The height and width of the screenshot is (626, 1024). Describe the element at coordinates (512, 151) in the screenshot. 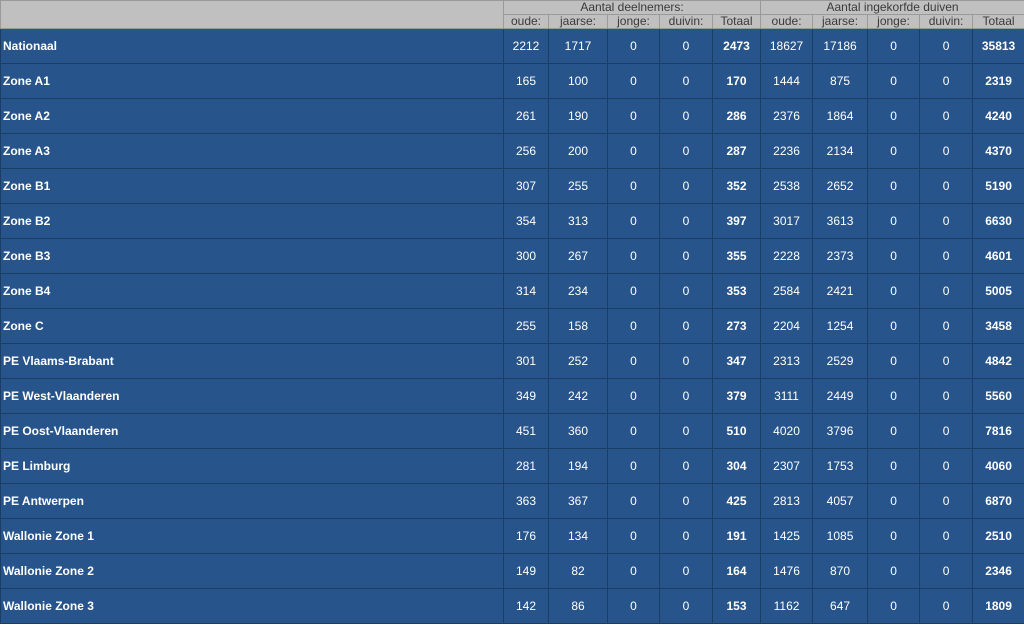

I see `table-row: Zone A3 256 200 0 0 287 2236 2134 0 0 4370` at that location.